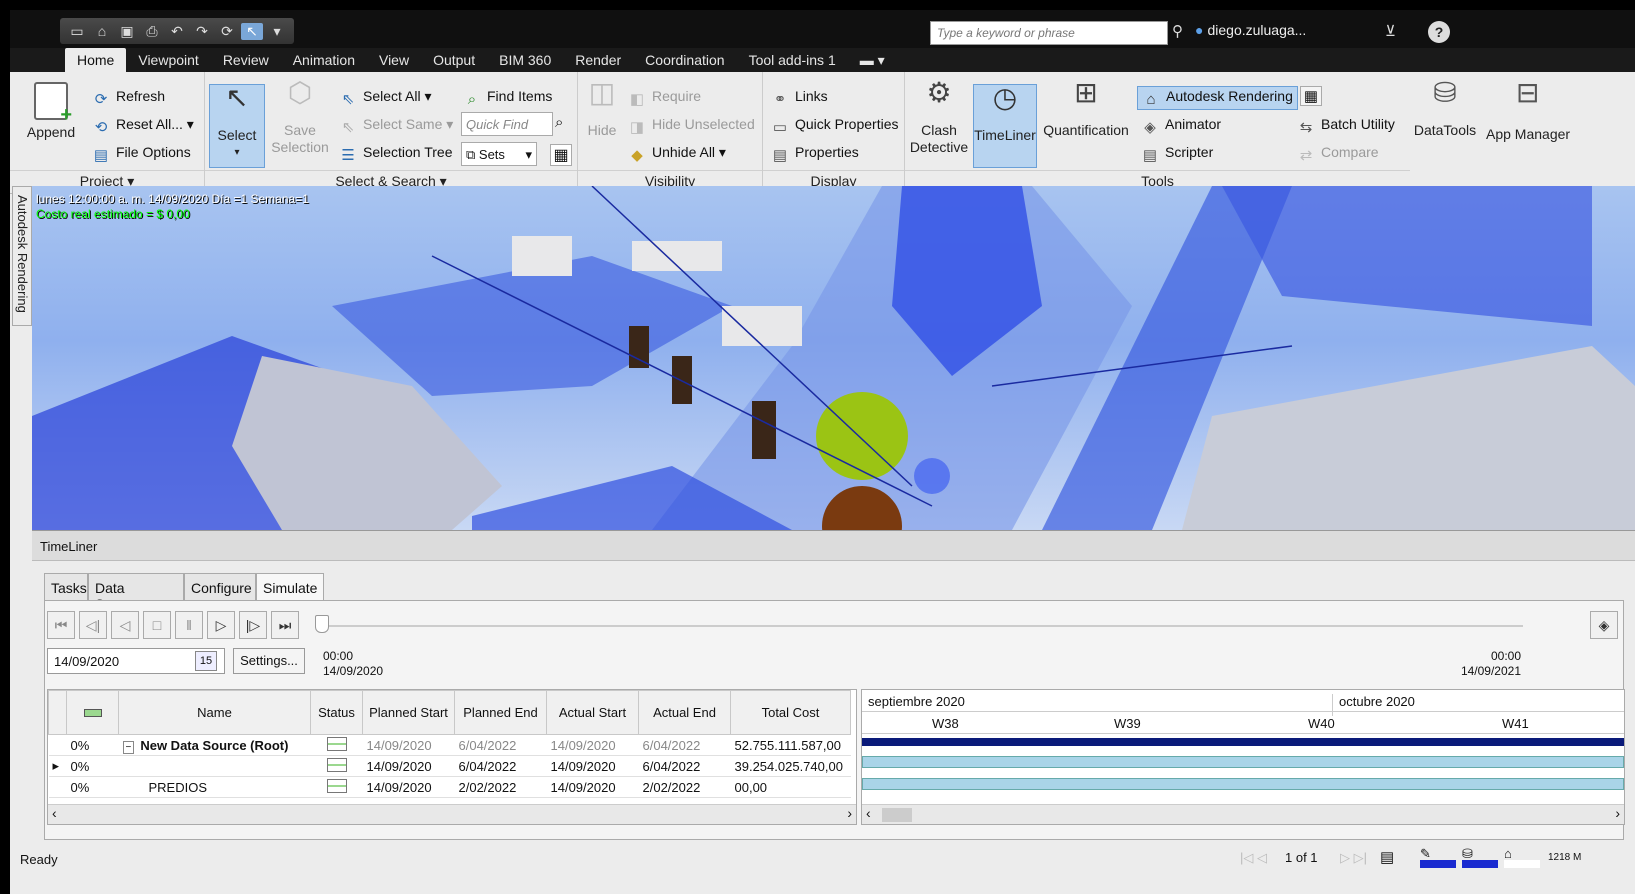 Image resolution: width=1635 pixels, height=894 pixels. I want to click on sets-dropdown: ⧉ Sets ▾, so click(499, 154).